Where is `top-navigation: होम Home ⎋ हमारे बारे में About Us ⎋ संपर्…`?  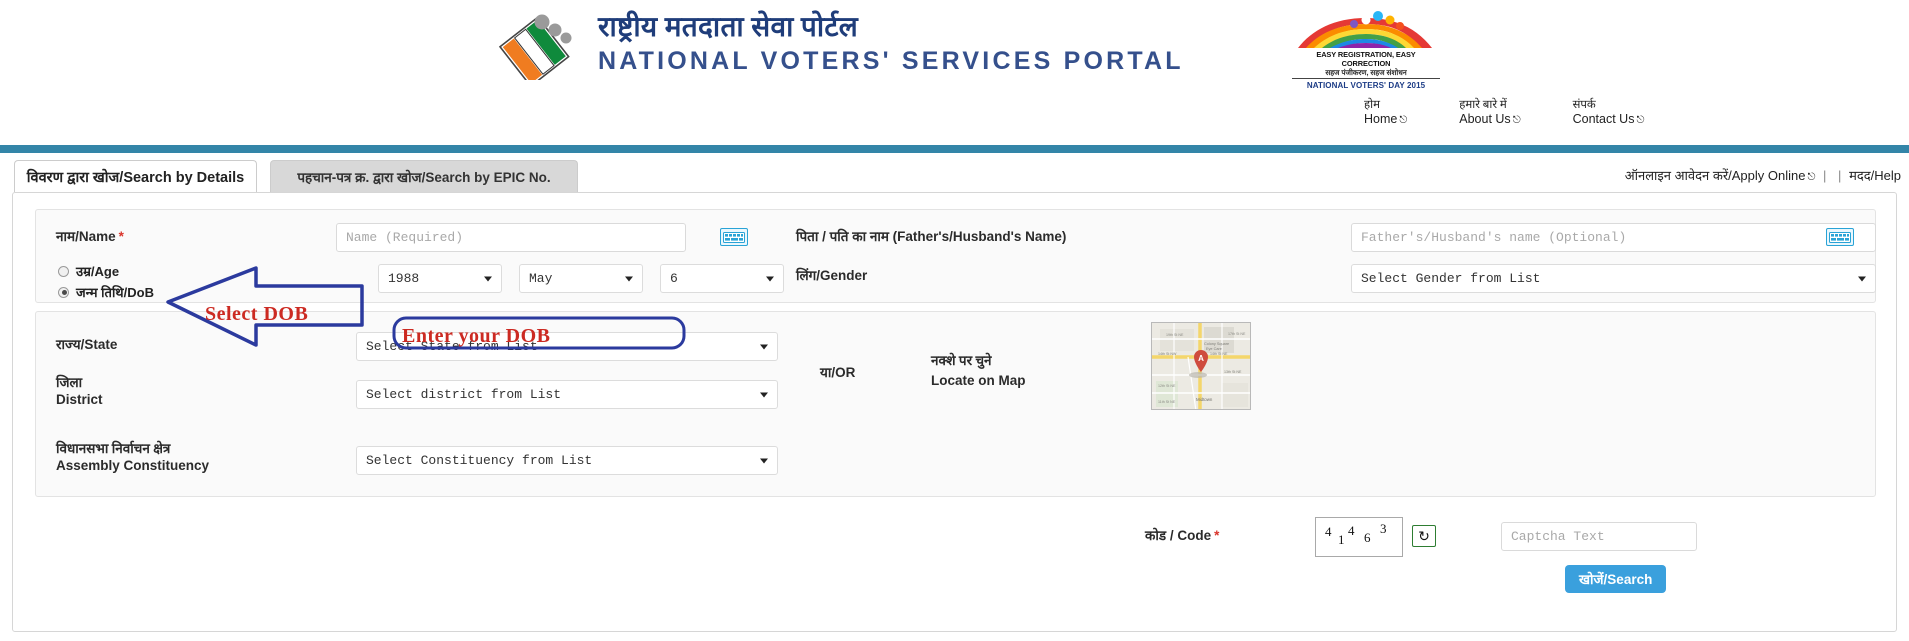 top-navigation: होम Home ⎋ हमारे बारे में About Us ⎋ संपर्… is located at coordinates (1504, 113).